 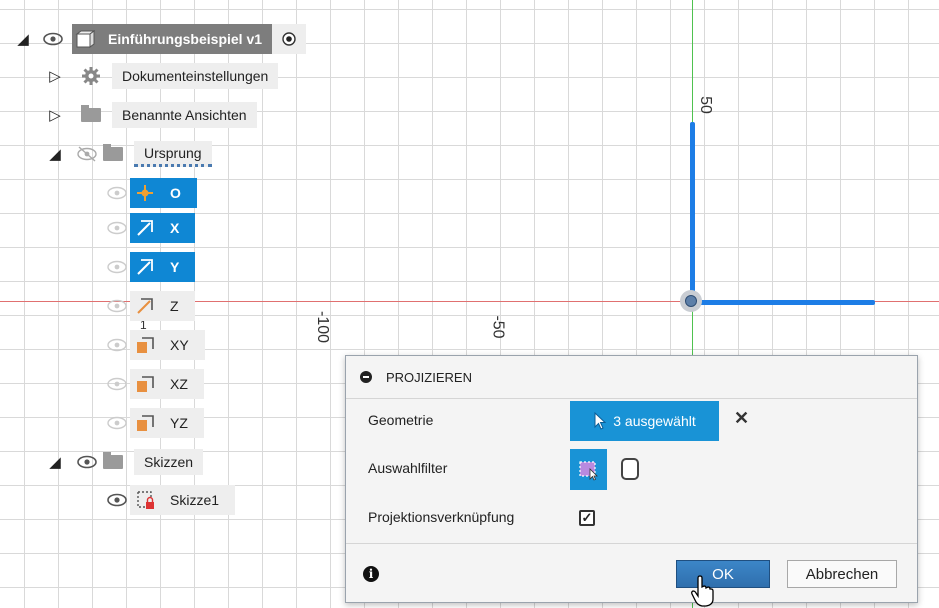 I want to click on body-filter-icon, so click(x=630, y=469).